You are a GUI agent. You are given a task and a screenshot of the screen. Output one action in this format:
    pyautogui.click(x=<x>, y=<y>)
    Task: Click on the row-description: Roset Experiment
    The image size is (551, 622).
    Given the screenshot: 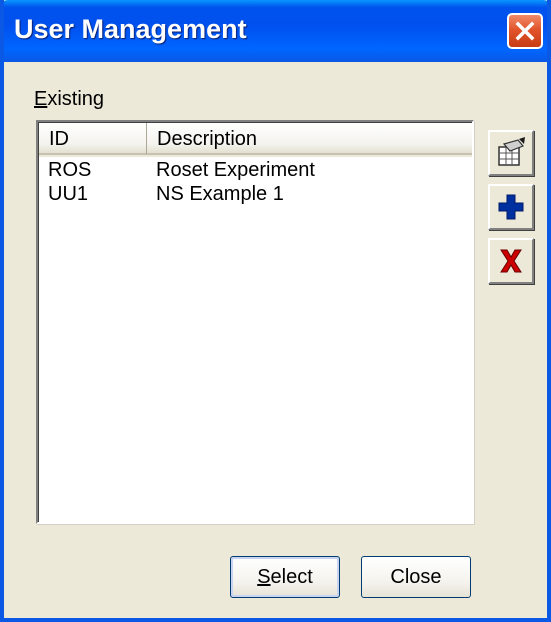 What is the action you would take?
    pyautogui.click(x=235, y=170)
    